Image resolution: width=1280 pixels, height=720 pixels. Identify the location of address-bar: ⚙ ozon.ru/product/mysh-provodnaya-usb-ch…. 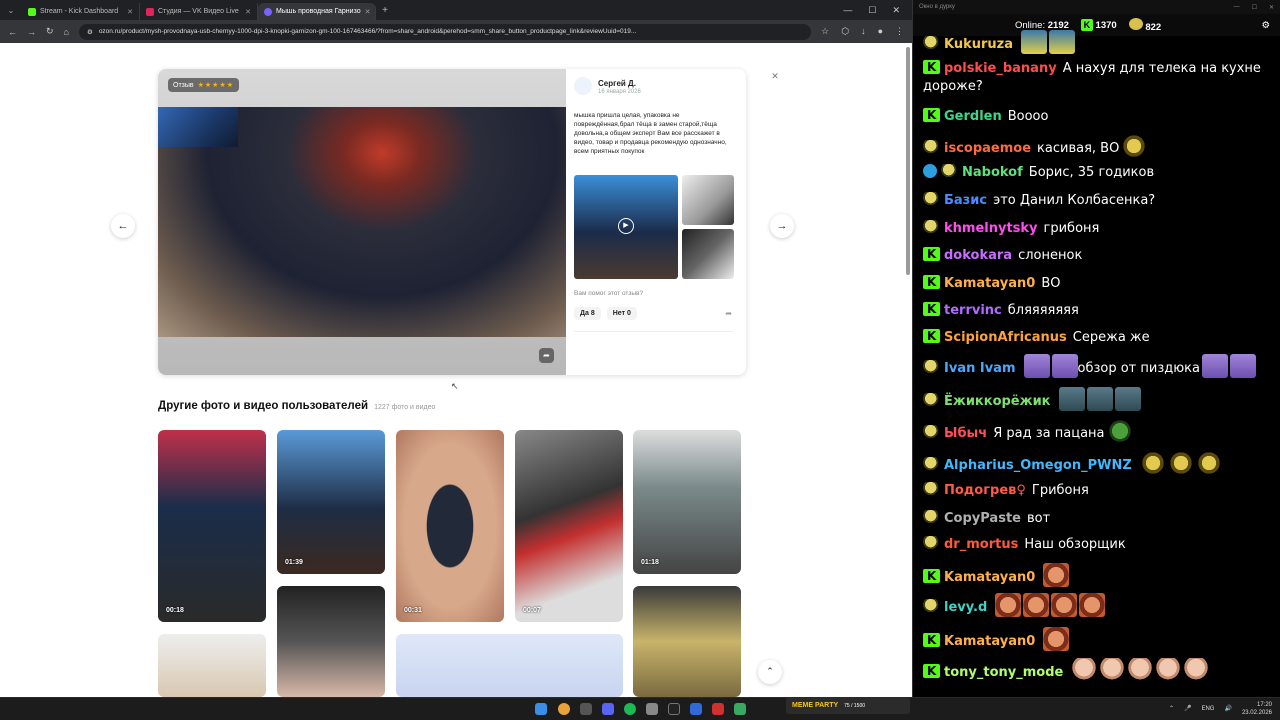
(445, 31).